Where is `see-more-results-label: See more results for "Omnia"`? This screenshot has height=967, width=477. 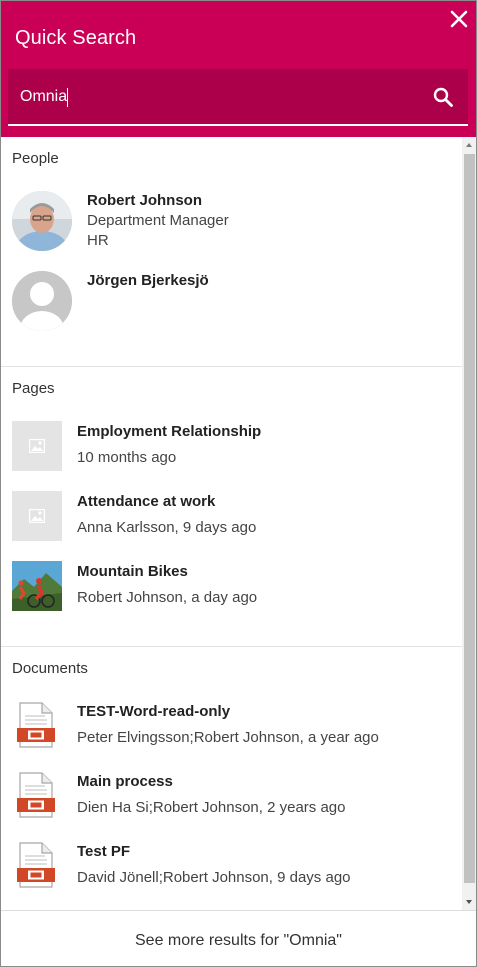 see-more-results-label: See more results for "Omnia" is located at coordinates (238, 940).